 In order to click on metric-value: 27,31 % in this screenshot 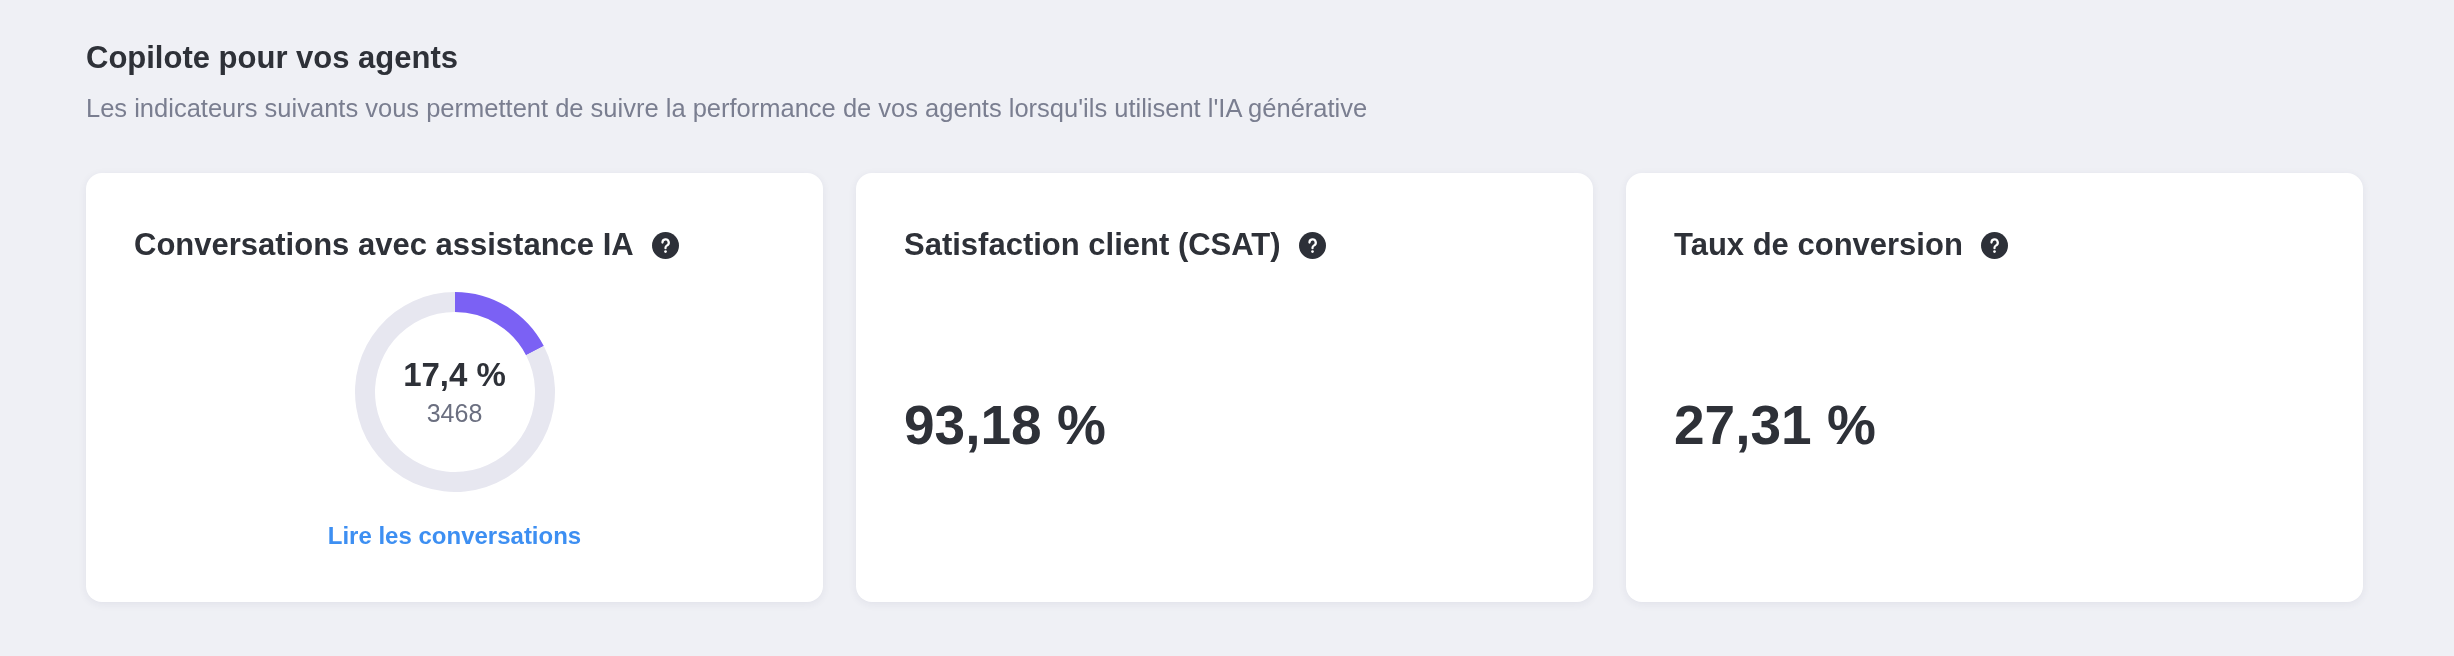, I will do `click(1775, 424)`.